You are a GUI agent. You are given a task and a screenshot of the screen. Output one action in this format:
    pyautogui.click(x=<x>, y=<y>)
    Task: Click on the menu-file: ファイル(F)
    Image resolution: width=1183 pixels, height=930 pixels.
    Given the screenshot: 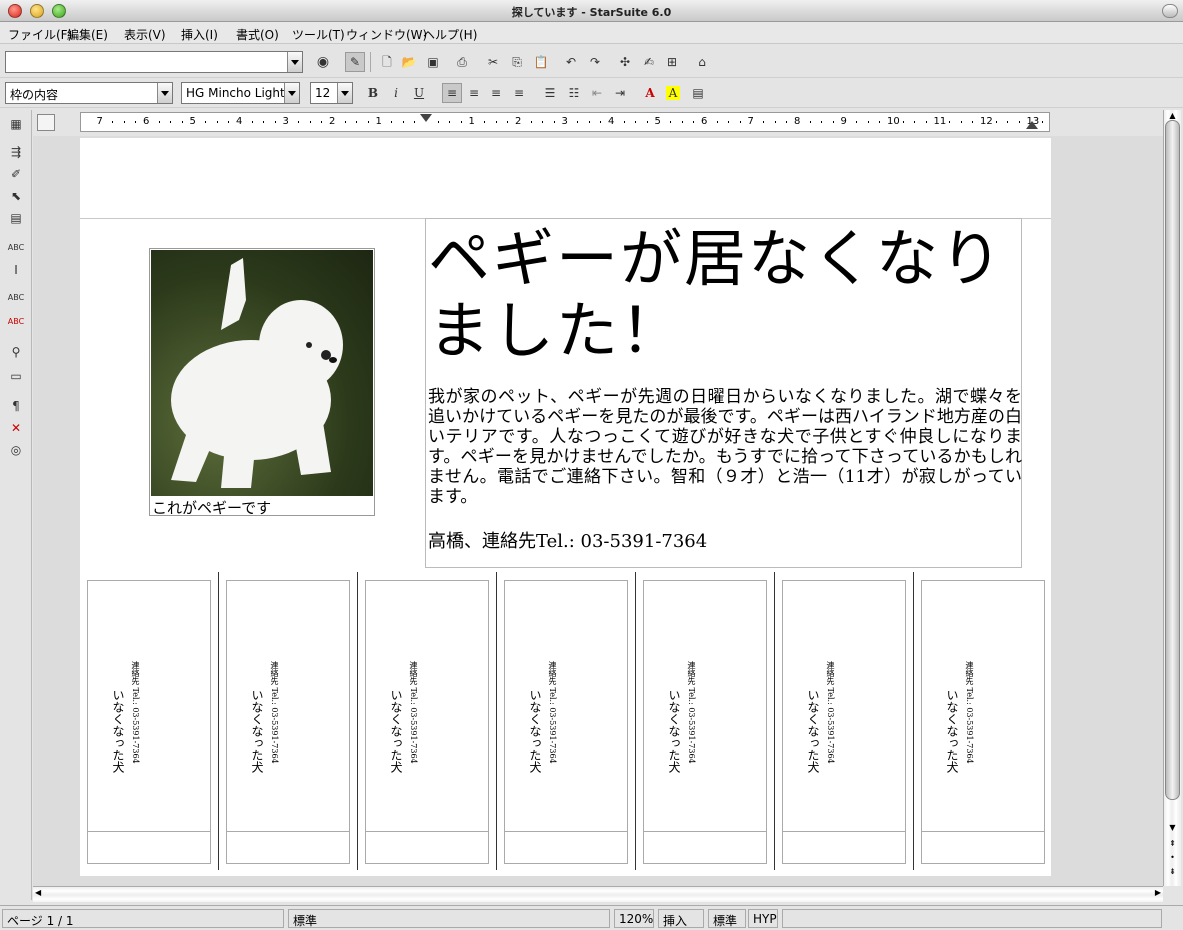 What is the action you would take?
    pyautogui.click(x=40, y=34)
    